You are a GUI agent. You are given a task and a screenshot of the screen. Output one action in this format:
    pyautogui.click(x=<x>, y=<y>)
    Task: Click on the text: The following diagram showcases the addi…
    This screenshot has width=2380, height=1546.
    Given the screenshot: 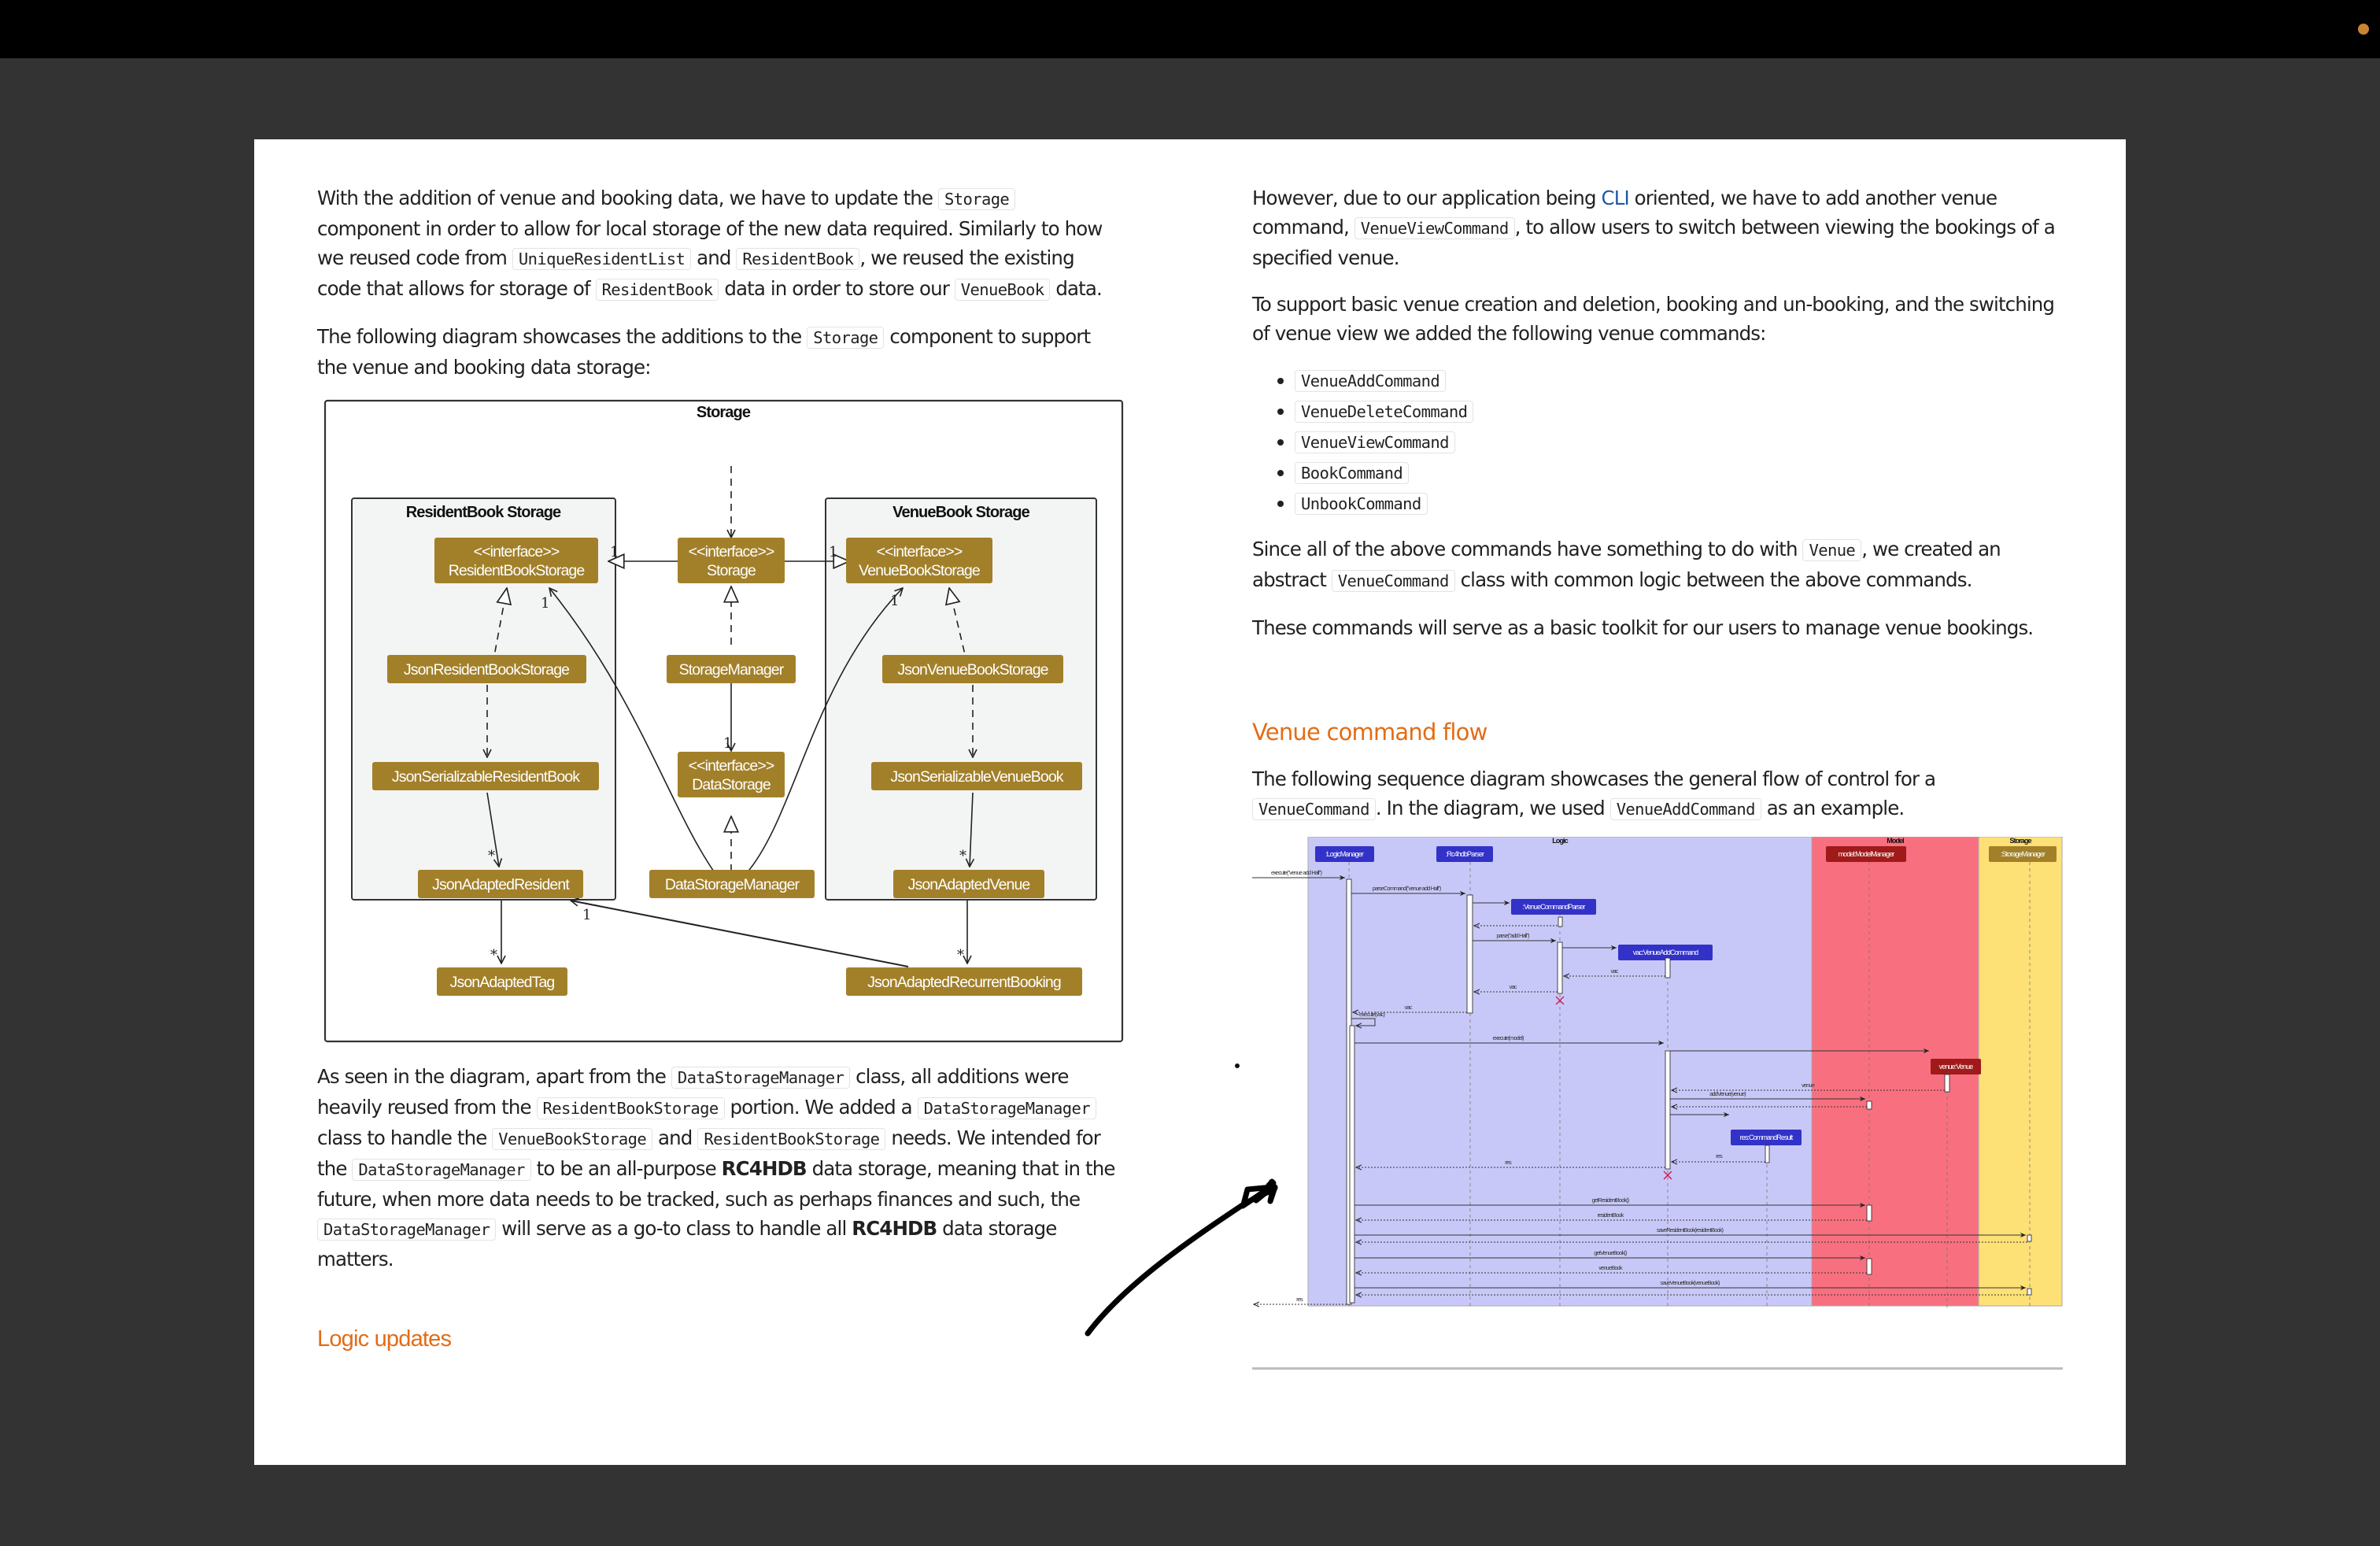 What is the action you would take?
    pyautogui.click(x=562, y=337)
    